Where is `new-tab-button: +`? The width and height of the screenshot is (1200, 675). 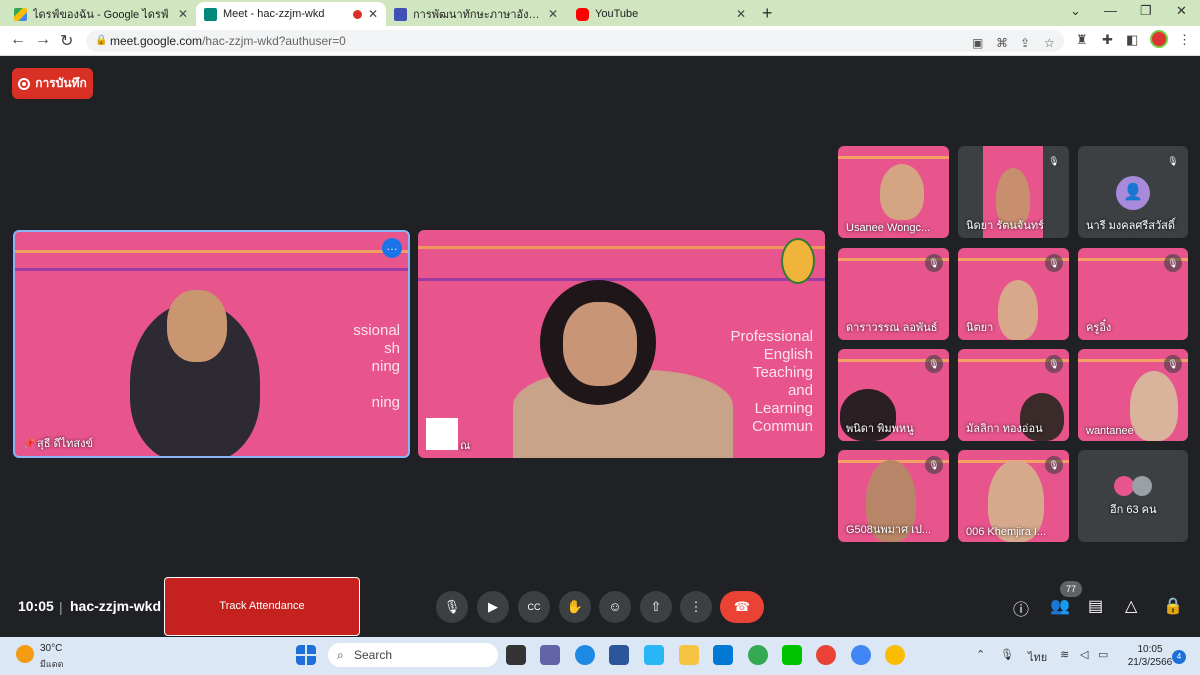 new-tab-button: + is located at coordinates (767, 13).